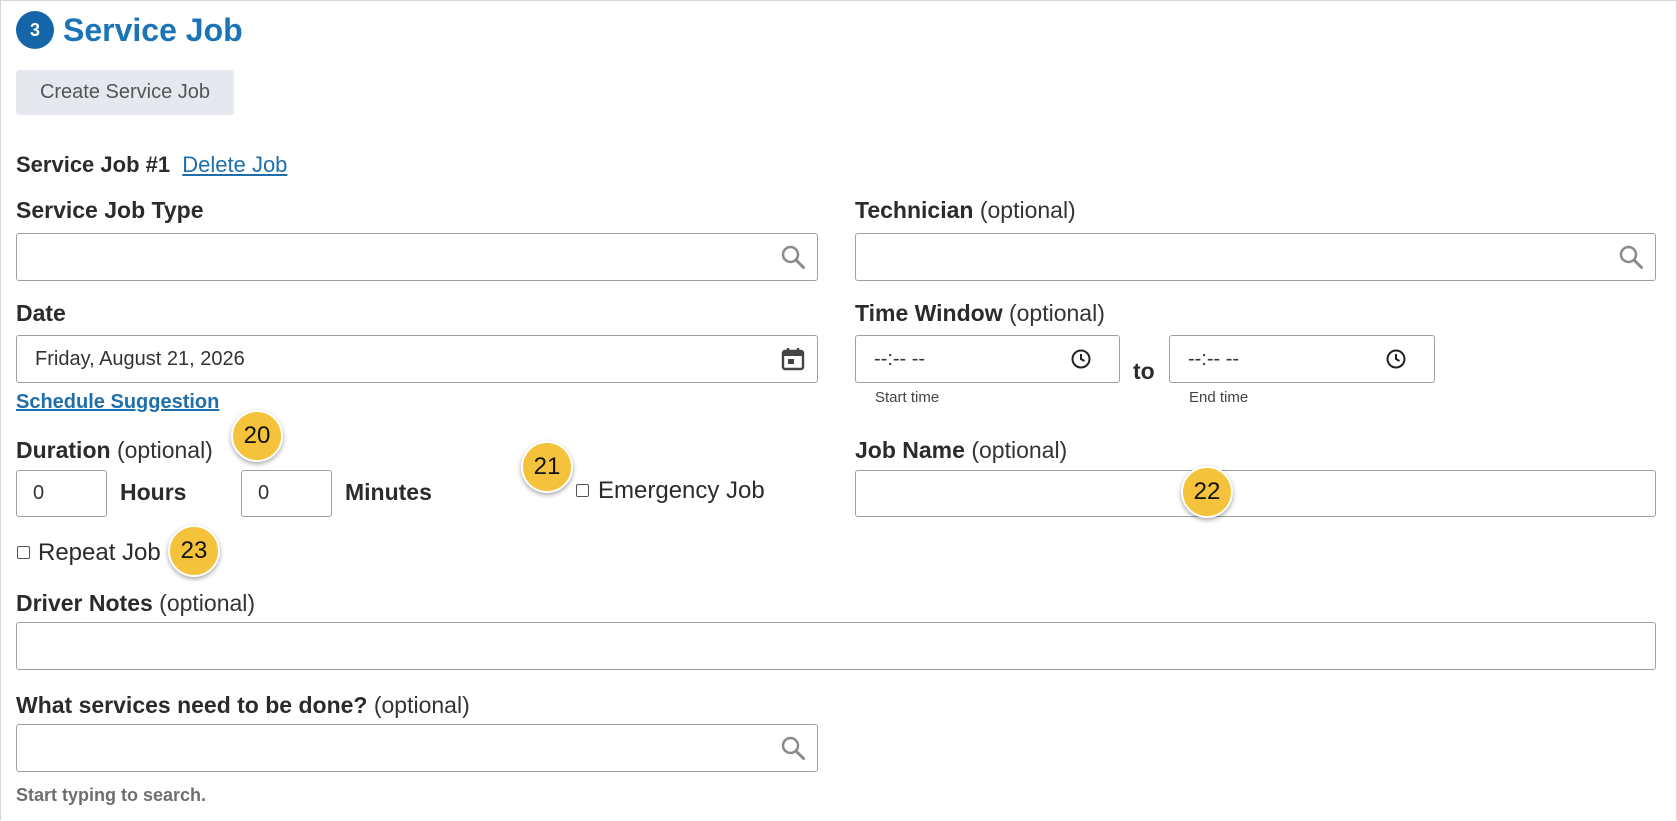 The width and height of the screenshot is (1677, 821). Describe the element at coordinates (929, 313) in the screenshot. I see `time-window-label-text: Time Window` at that location.